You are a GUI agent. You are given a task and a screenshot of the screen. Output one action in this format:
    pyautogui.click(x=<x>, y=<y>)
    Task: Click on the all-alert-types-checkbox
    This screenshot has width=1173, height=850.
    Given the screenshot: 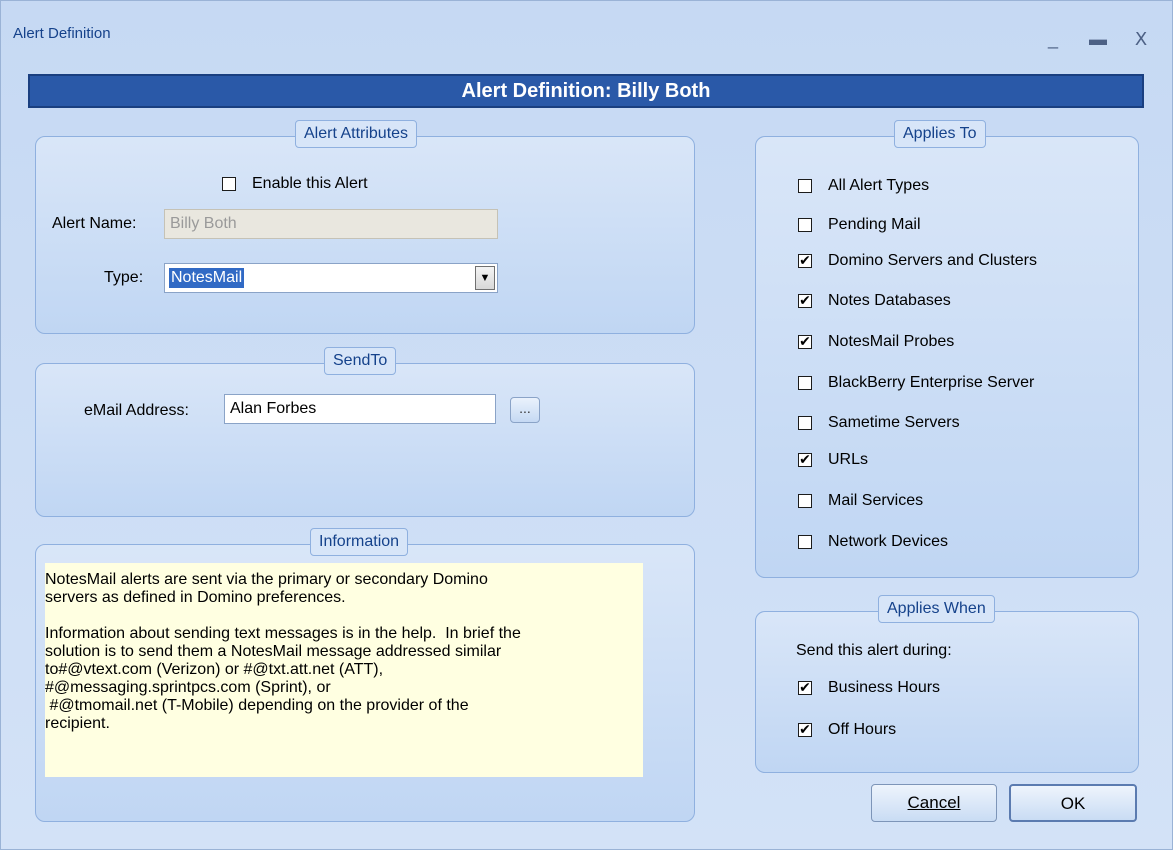 What is the action you would take?
    pyautogui.click(x=805, y=186)
    